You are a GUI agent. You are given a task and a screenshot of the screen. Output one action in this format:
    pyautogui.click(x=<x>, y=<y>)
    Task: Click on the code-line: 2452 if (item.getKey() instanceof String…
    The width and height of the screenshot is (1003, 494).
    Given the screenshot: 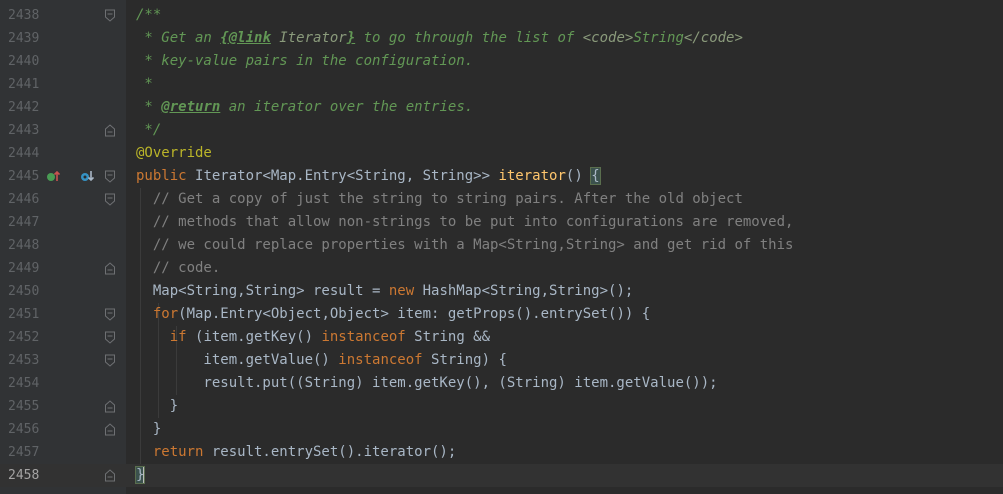 What is the action you would take?
    pyautogui.click(x=501, y=337)
    